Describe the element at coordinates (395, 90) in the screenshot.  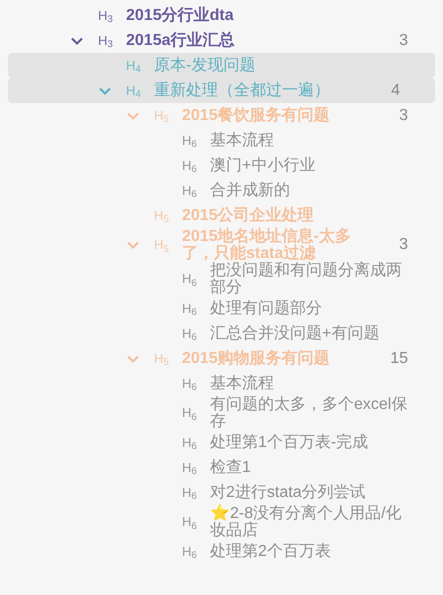
I see `count-label: 4` at that location.